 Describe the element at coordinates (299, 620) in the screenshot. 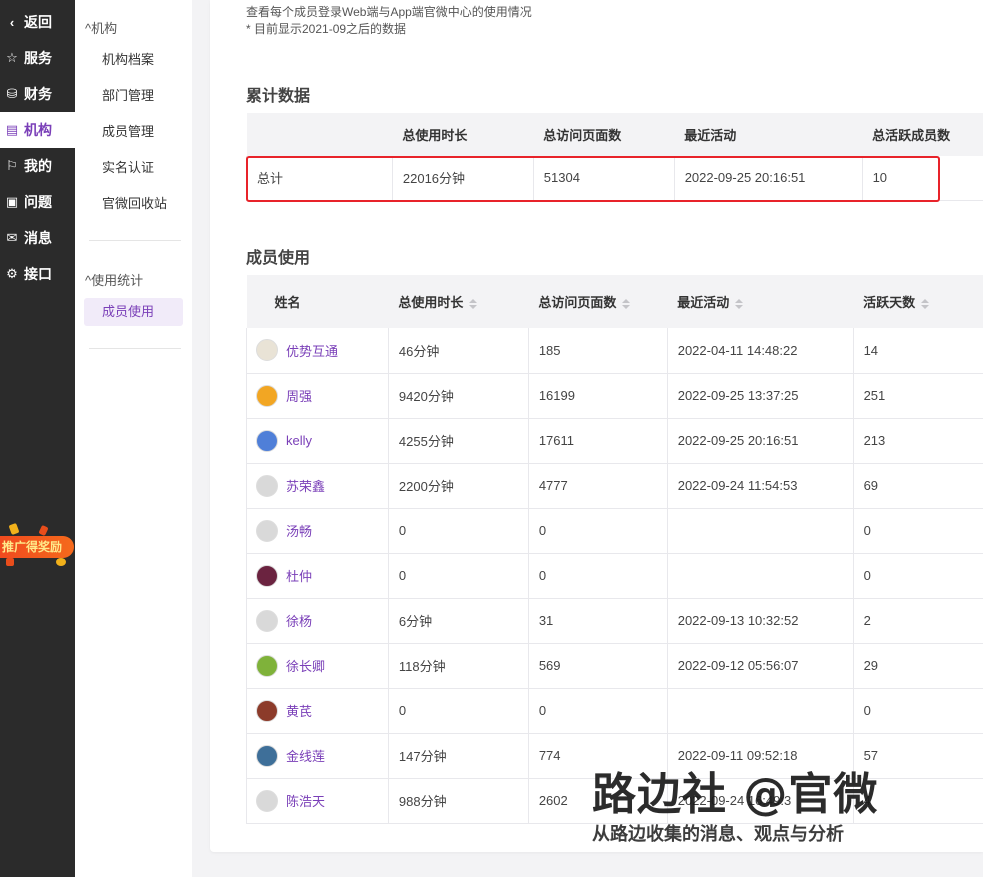

I see `member-name: 徐杨` at that location.